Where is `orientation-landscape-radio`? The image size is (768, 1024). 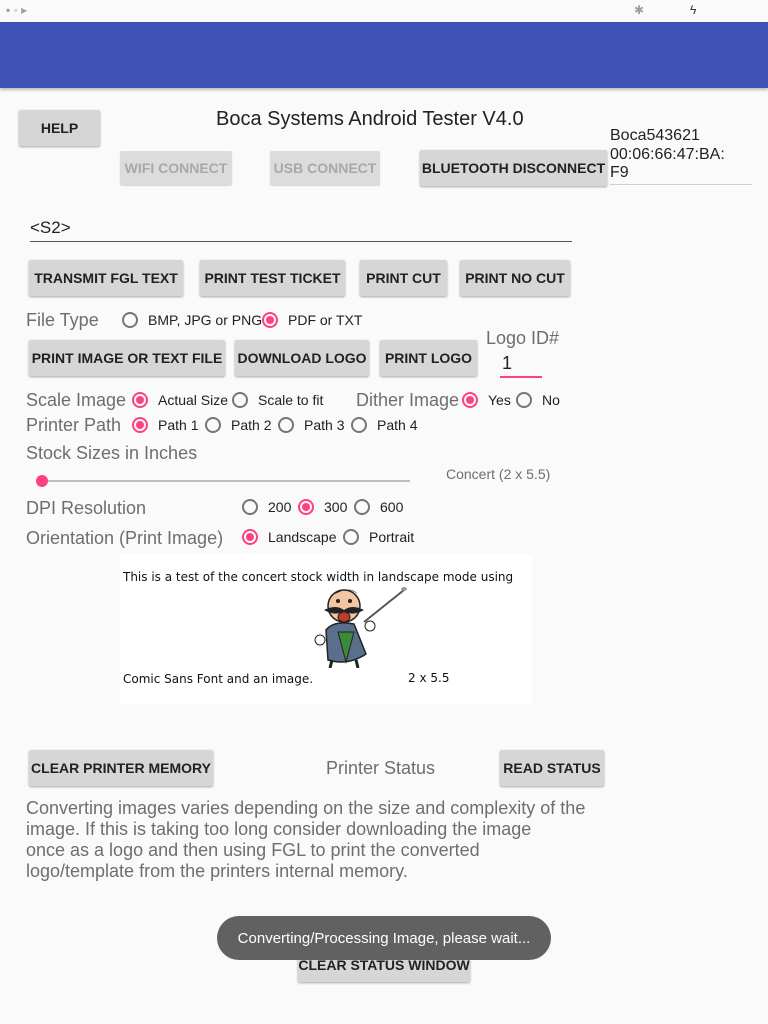 orientation-landscape-radio is located at coordinates (250, 537).